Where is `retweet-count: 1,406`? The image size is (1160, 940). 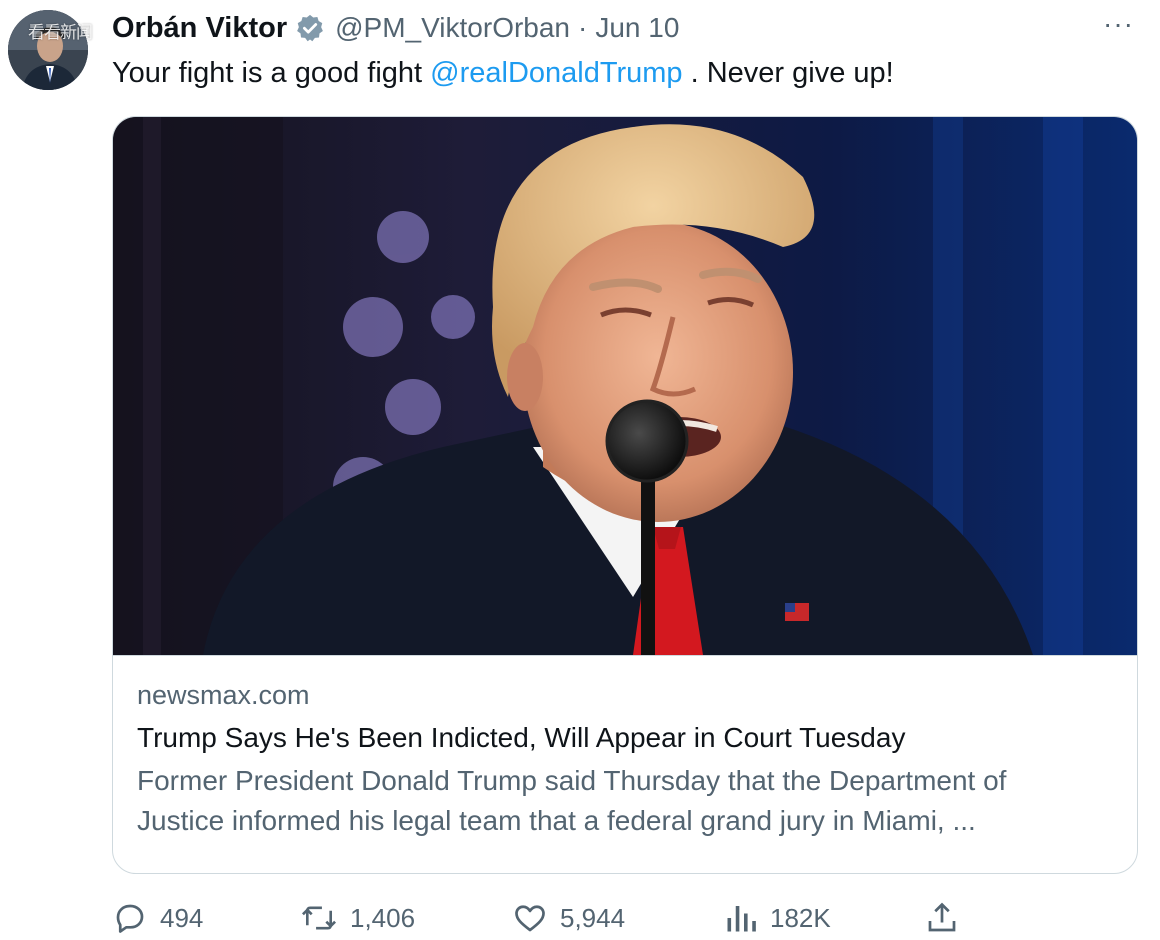
retweet-count: 1,406 is located at coordinates (383, 917).